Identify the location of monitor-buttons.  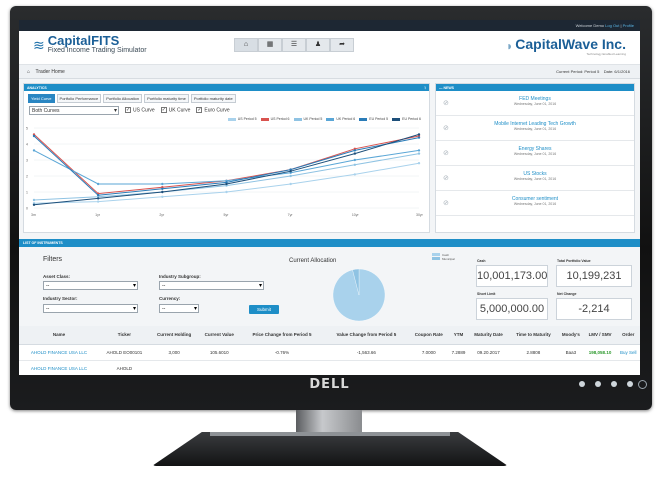
(606, 384).